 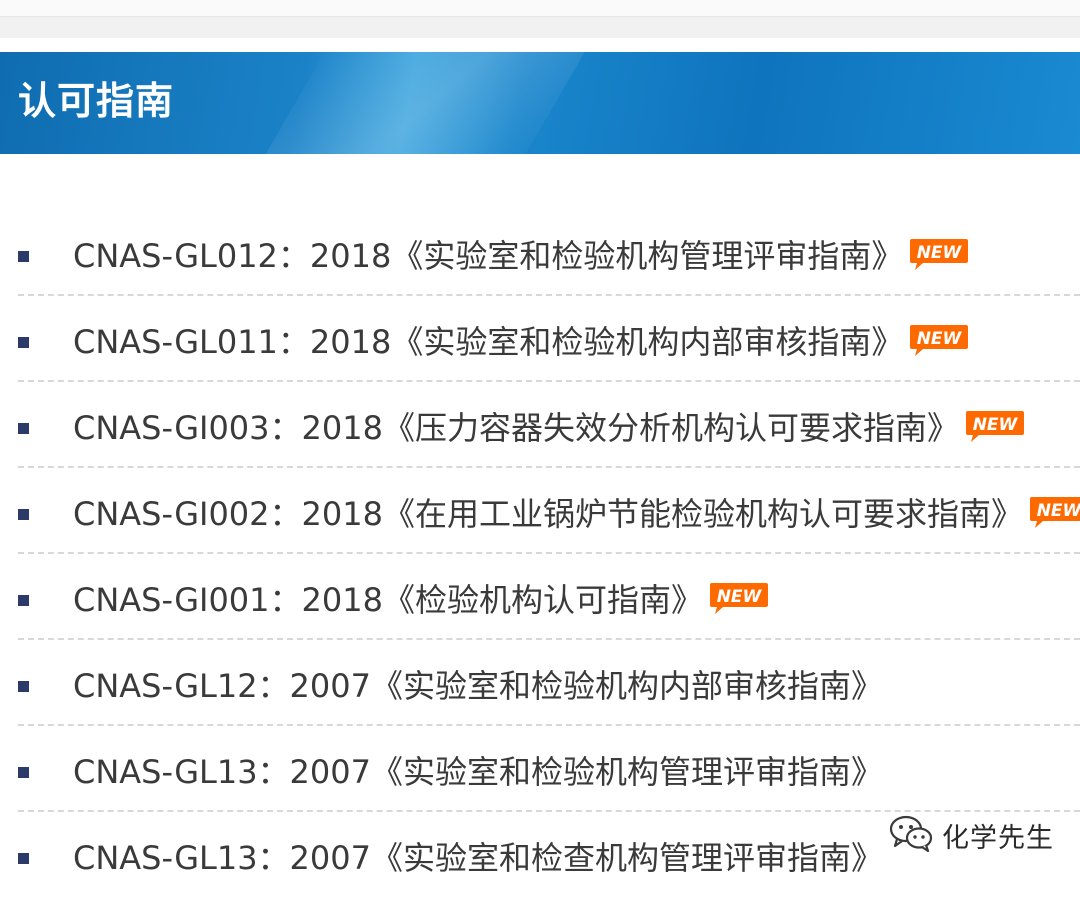 What do you see at coordinates (540, 103) in the screenshot?
I see `section-header: 认可指南` at bounding box center [540, 103].